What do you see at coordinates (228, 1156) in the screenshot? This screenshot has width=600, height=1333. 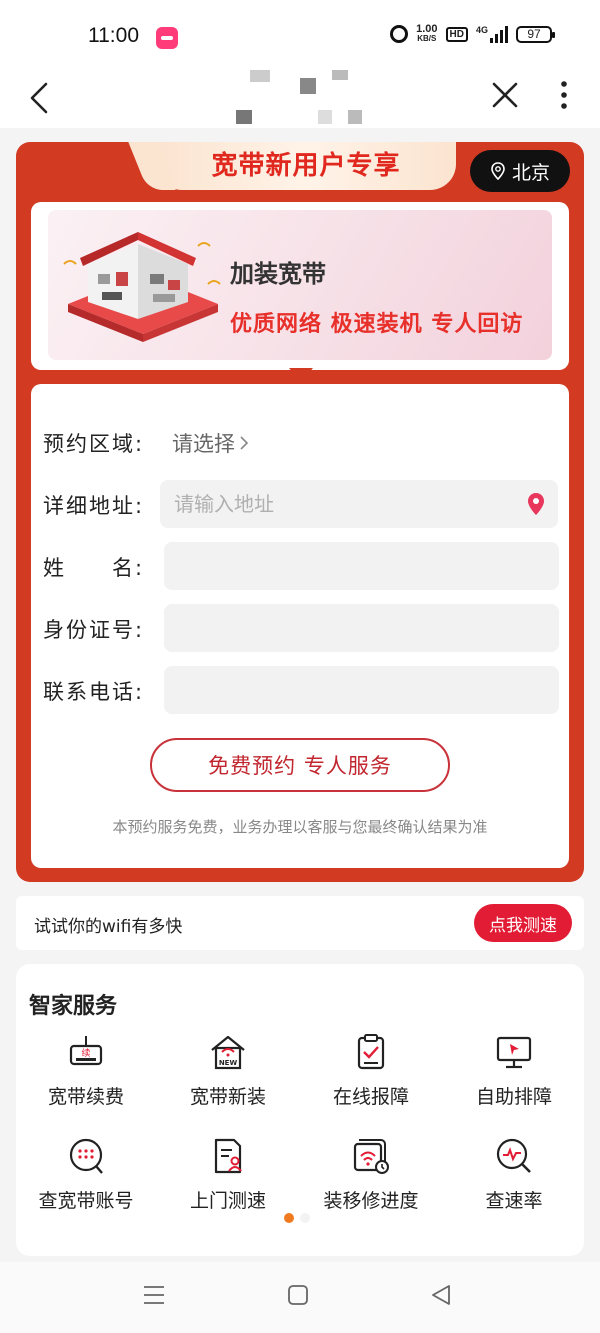 I see `document-person-icon` at bounding box center [228, 1156].